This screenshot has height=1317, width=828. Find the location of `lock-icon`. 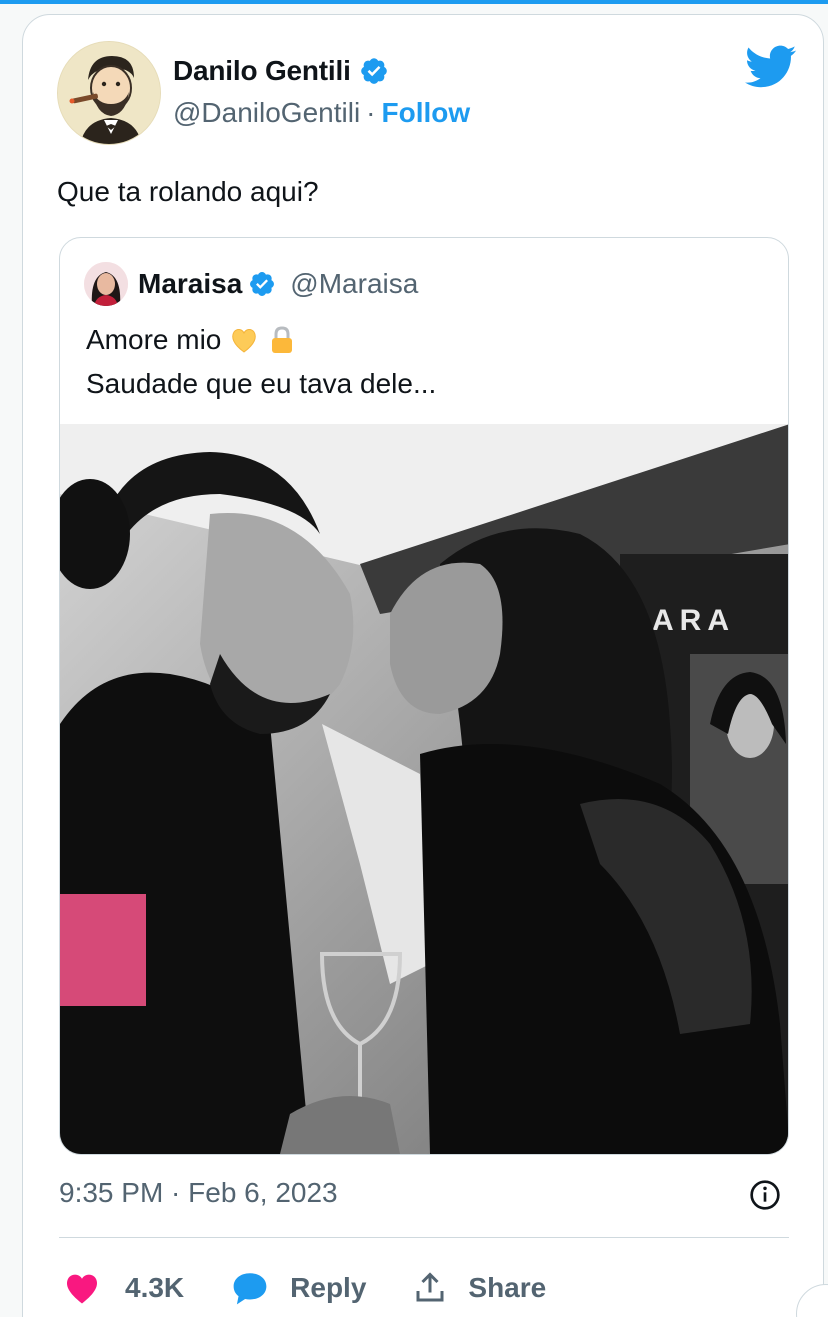

lock-icon is located at coordinates (282, 339).